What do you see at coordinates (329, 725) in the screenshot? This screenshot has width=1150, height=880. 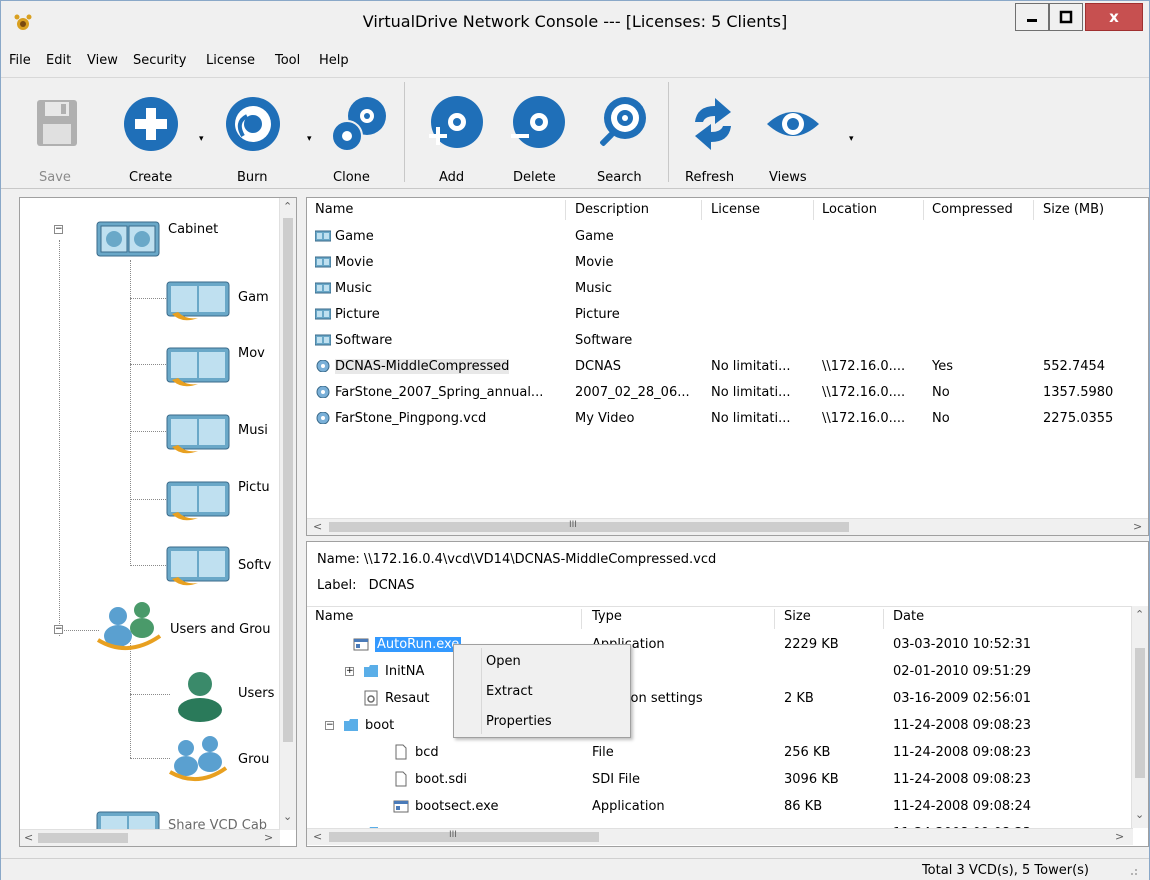 I see `folder-expand-toggle: −` at bounding box center [329, 725].